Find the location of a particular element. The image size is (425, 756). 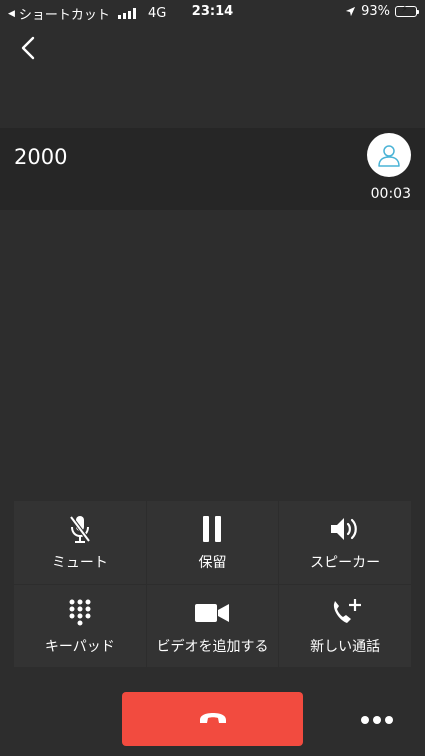

status-bar: ◀ ショートカット 4G 23:14 93% ⚡ is located at coordinates (212, 12).